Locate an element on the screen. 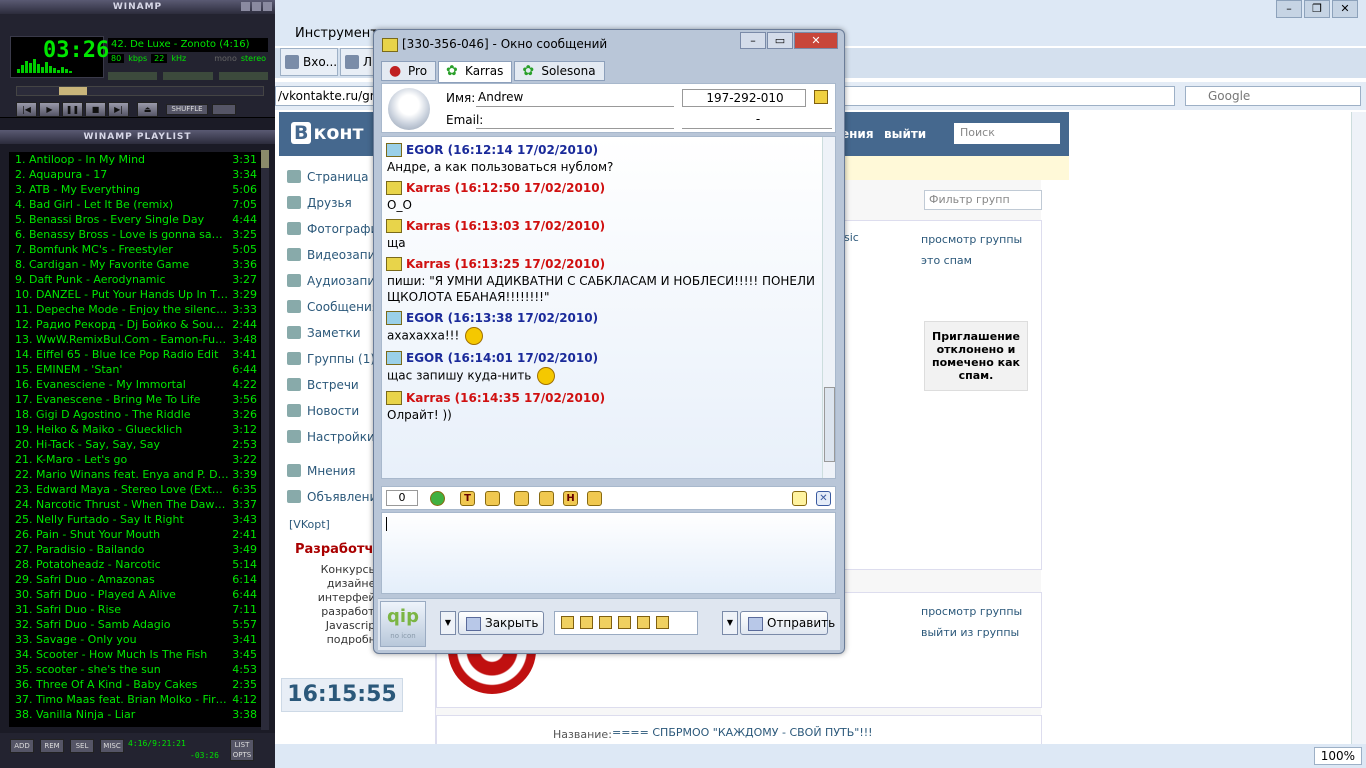 The image size is (1366, 768). send-button: Отправить is located at coordinates (787, 623).